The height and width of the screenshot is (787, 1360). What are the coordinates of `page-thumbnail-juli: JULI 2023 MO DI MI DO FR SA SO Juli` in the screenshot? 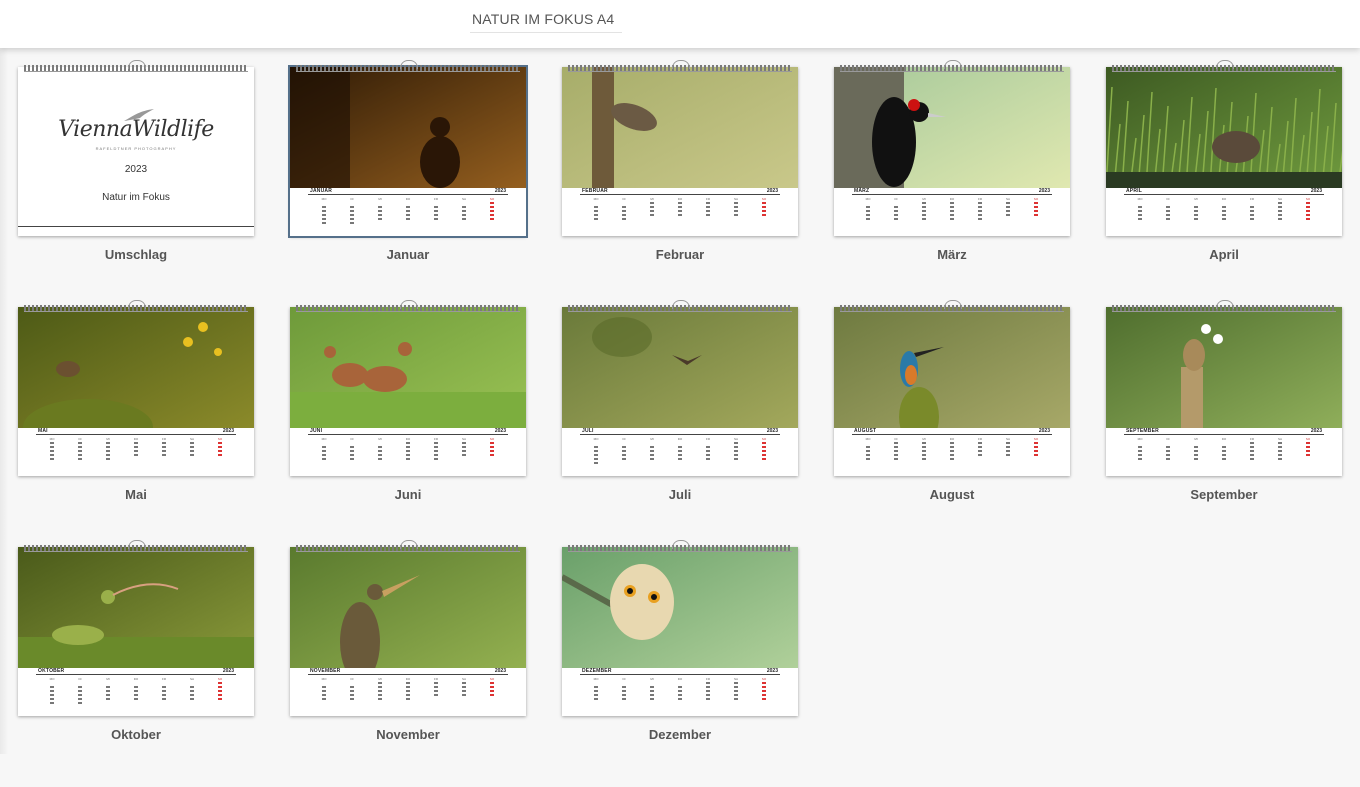 It's located at (680, 423).